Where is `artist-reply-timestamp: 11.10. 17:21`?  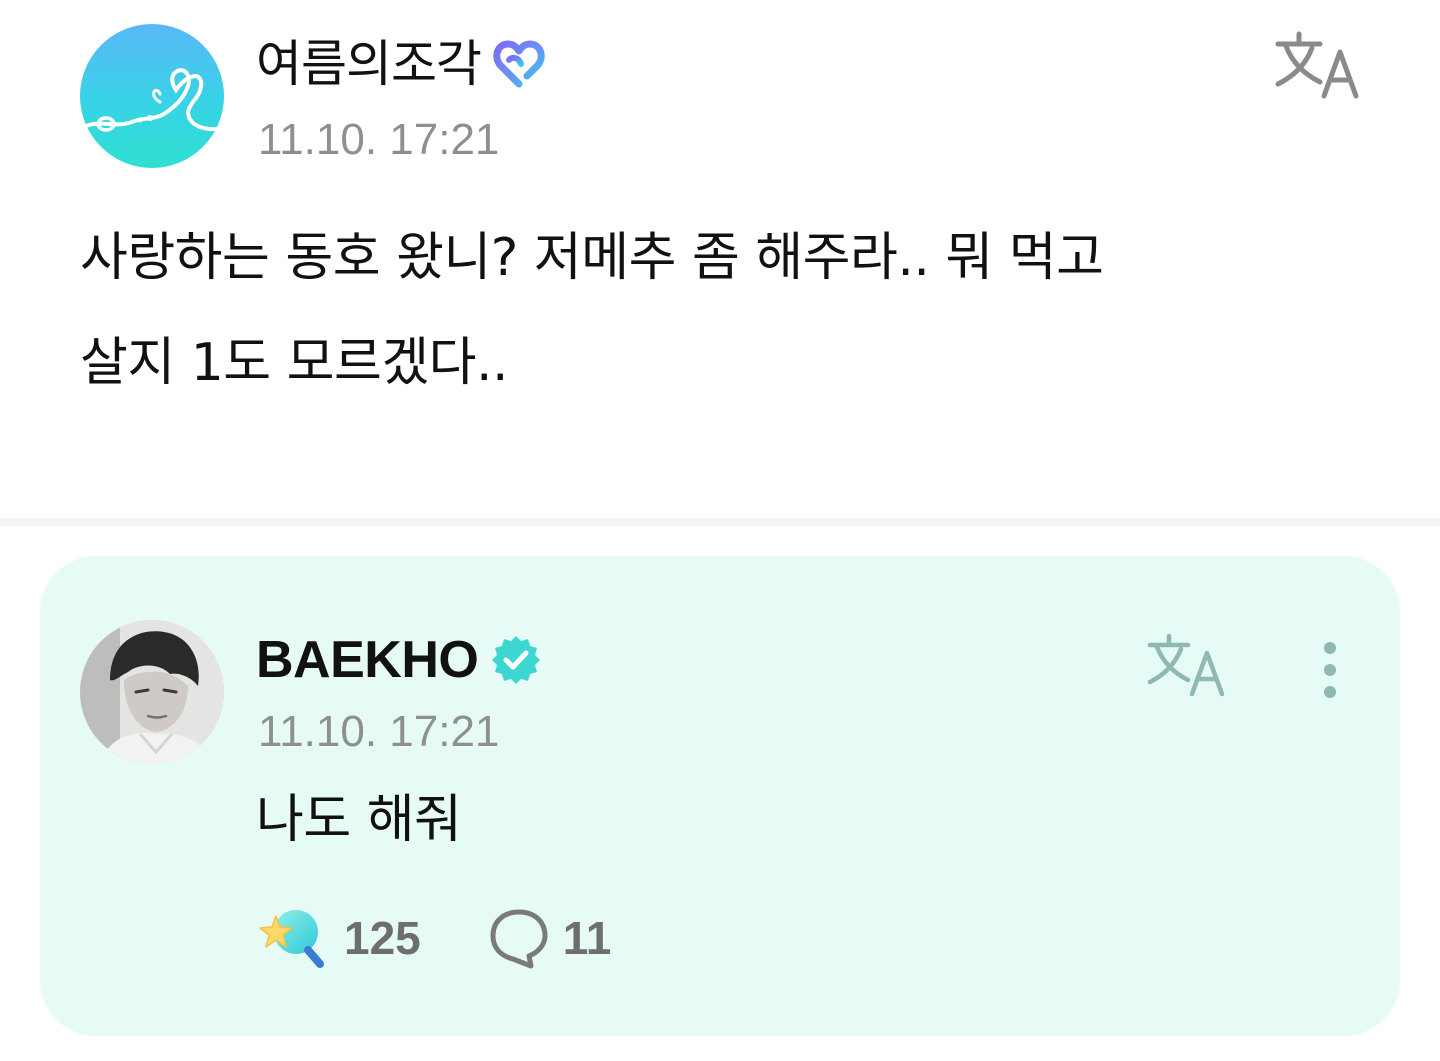
artist-reply-timestamp: 11.10. 17:21 is located at coordinates (379, 731).